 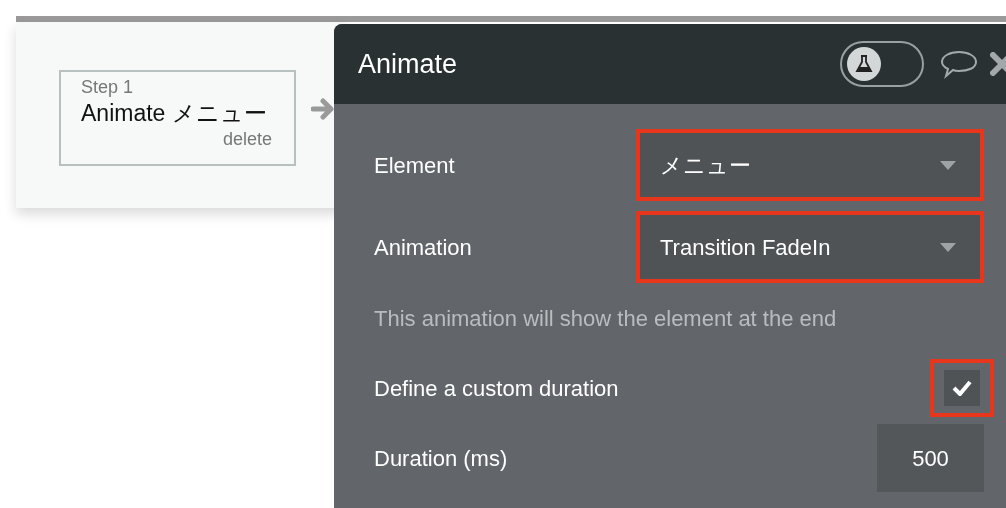 What do you see at coordinates (864, 64) in the screenshot?
I see `flask-icon` at bounding box center [864, 64].